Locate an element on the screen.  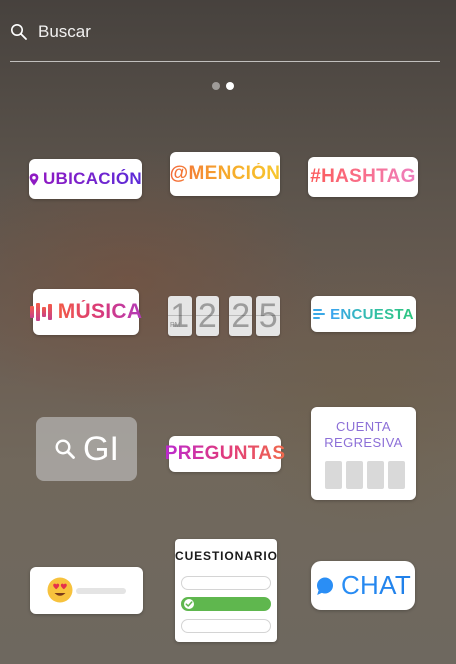
poll-sticker: ENCUESTA is located at coordinates (363, 314).